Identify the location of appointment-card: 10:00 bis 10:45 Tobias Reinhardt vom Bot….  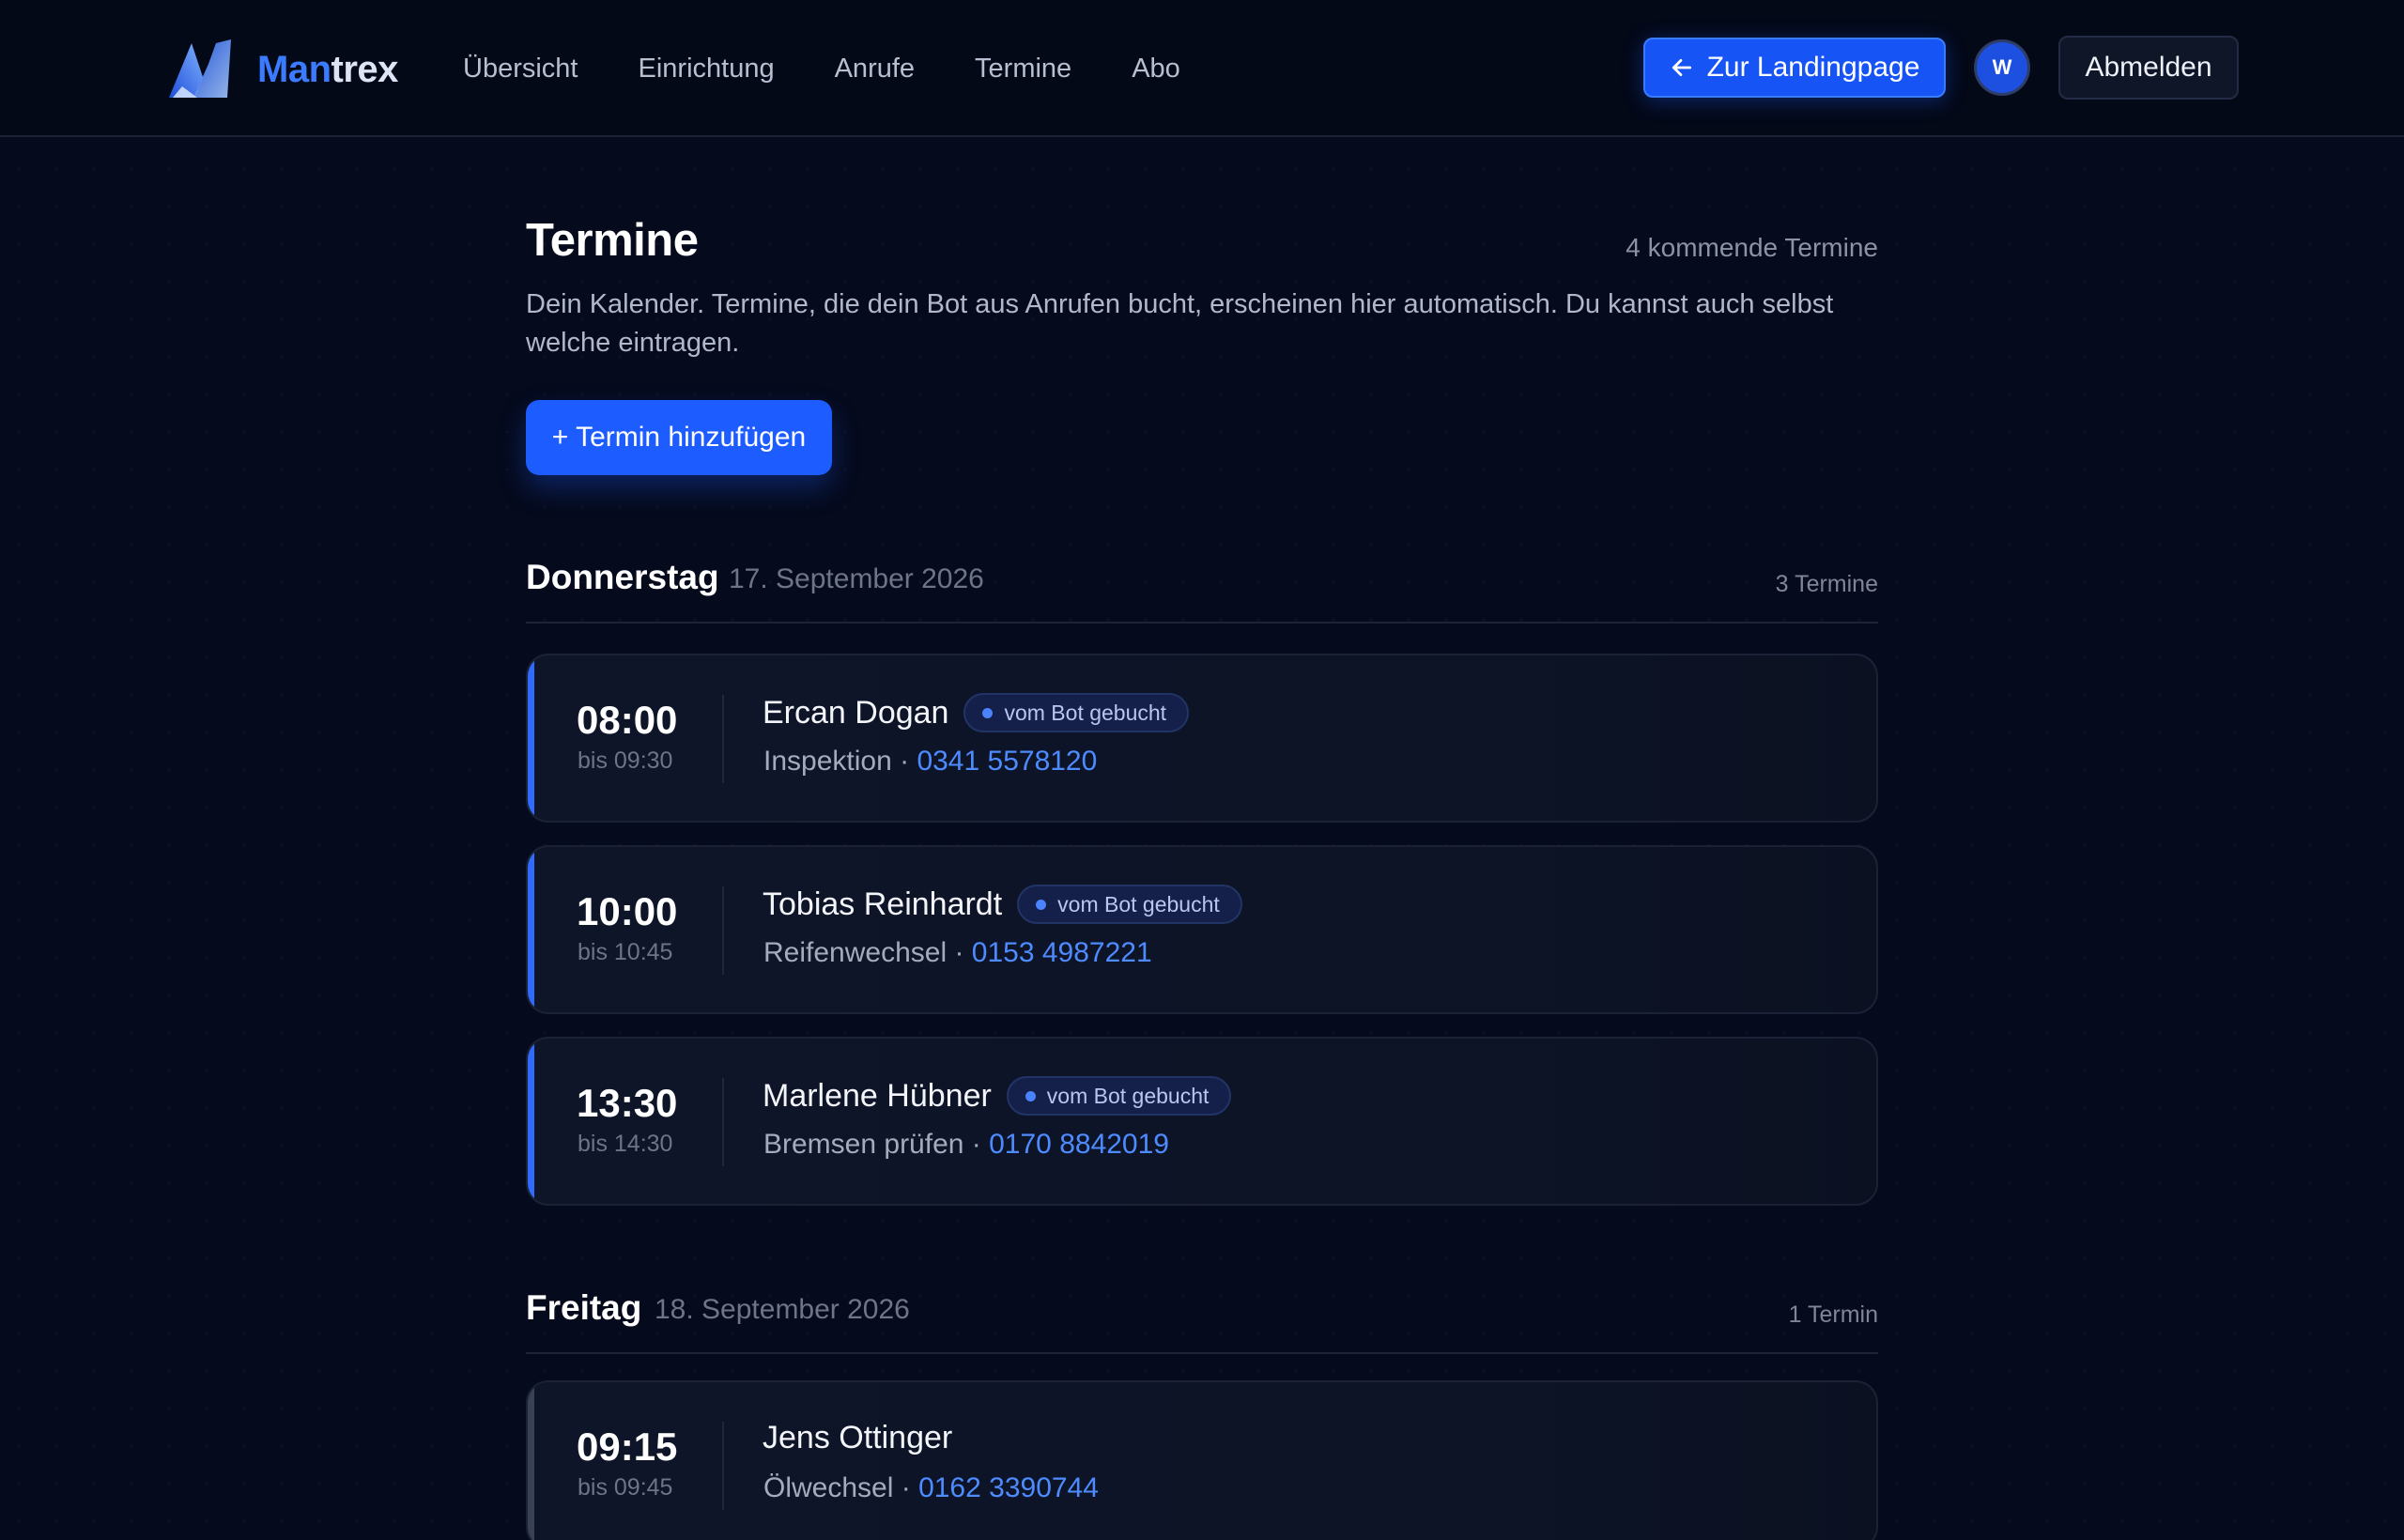
(1202, 929).